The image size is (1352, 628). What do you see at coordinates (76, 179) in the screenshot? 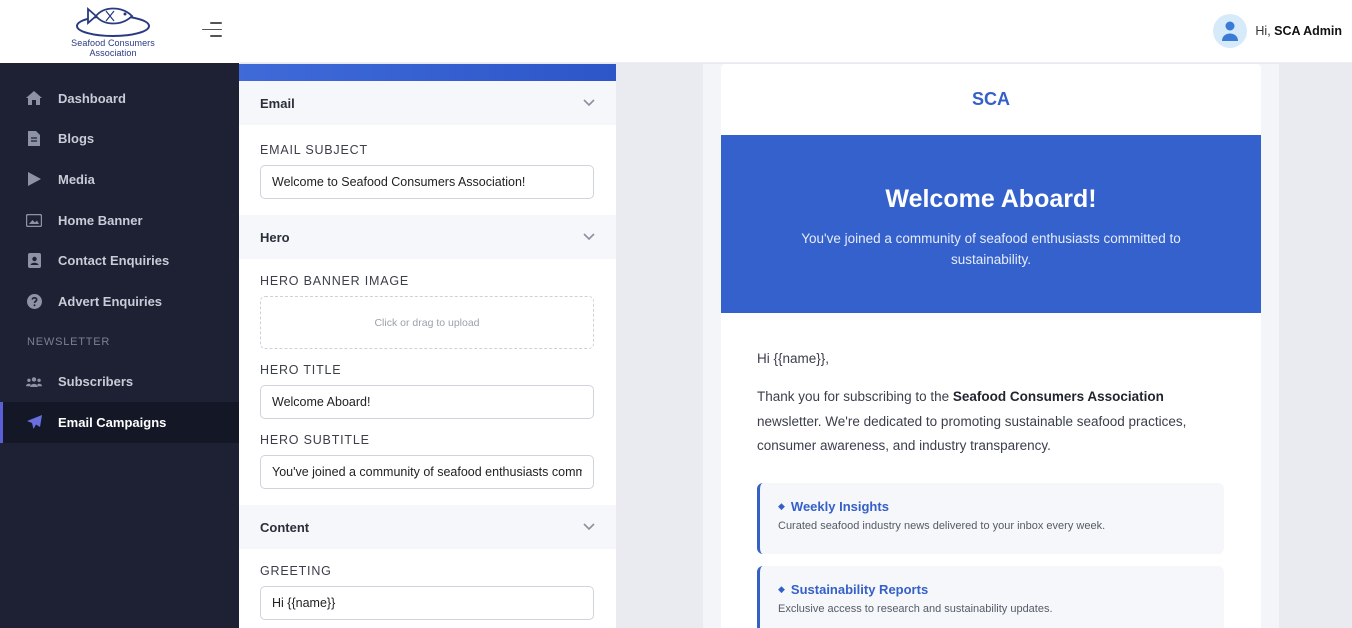
I see `sidebar-item-label: Media` at bounding box center [76, 179].